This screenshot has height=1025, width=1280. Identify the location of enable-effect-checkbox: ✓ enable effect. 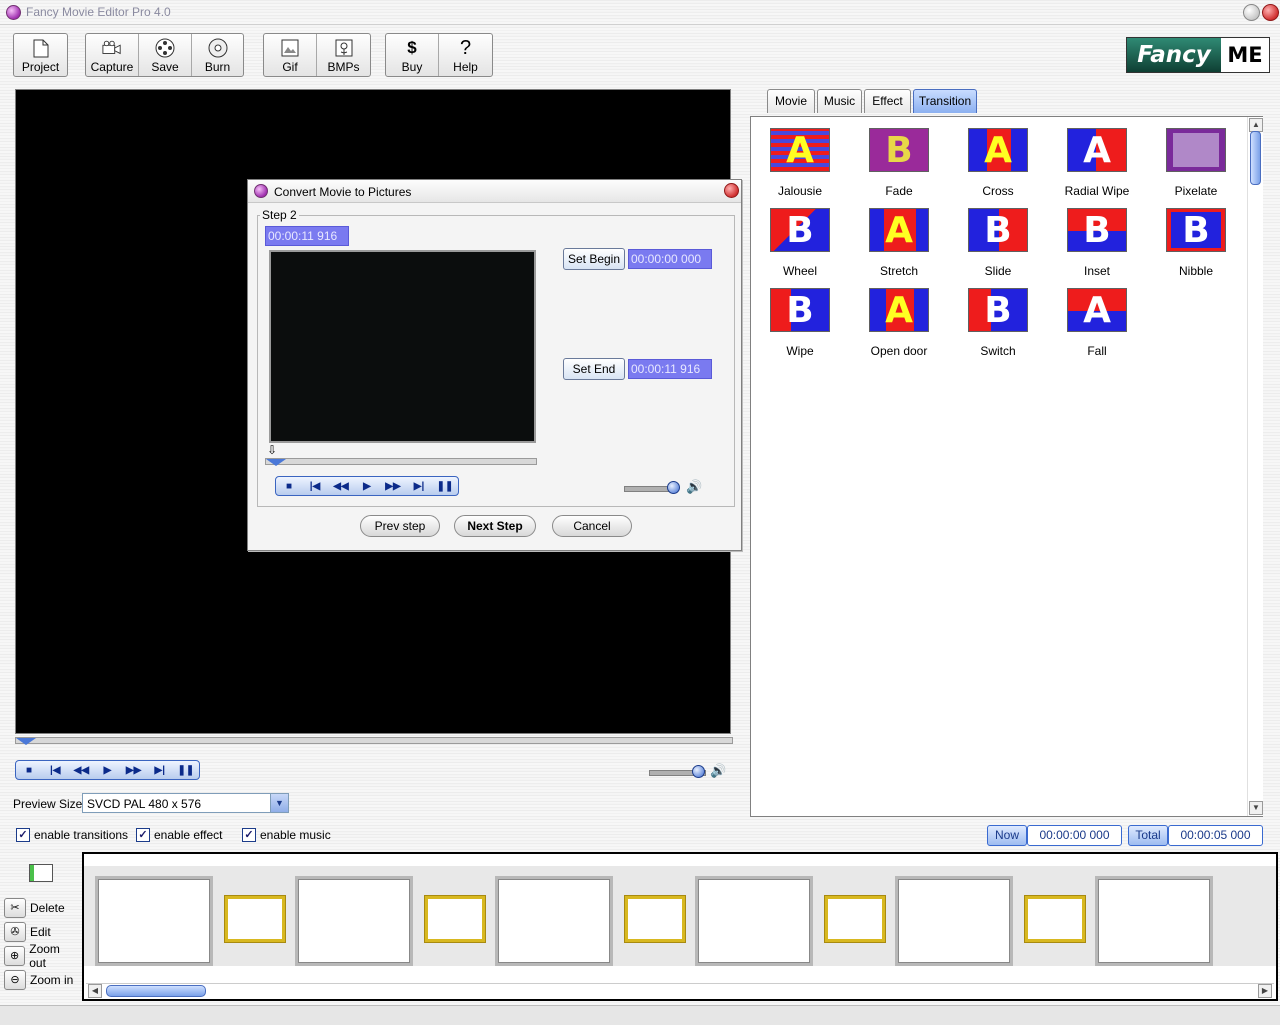
(179, 835).